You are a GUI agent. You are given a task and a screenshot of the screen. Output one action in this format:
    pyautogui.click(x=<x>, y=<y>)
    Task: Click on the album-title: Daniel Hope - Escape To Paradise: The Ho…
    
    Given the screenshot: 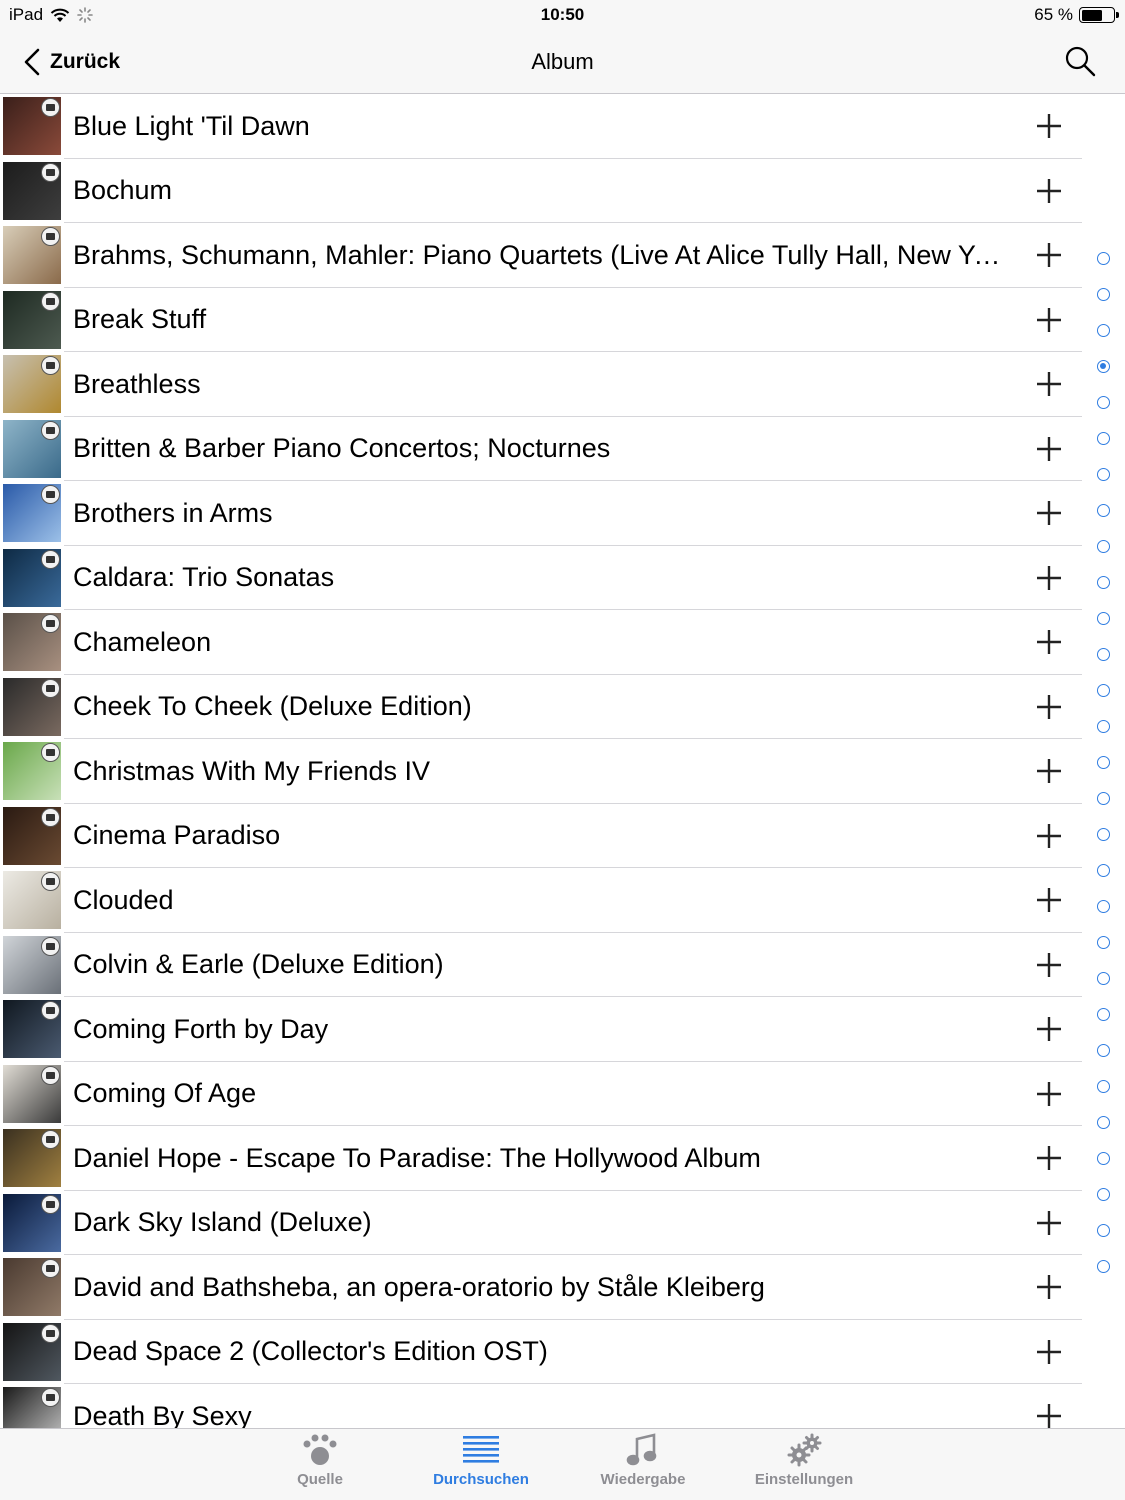 What is the action you would take?
    pyautogui.click(x=417, y=1157)
    